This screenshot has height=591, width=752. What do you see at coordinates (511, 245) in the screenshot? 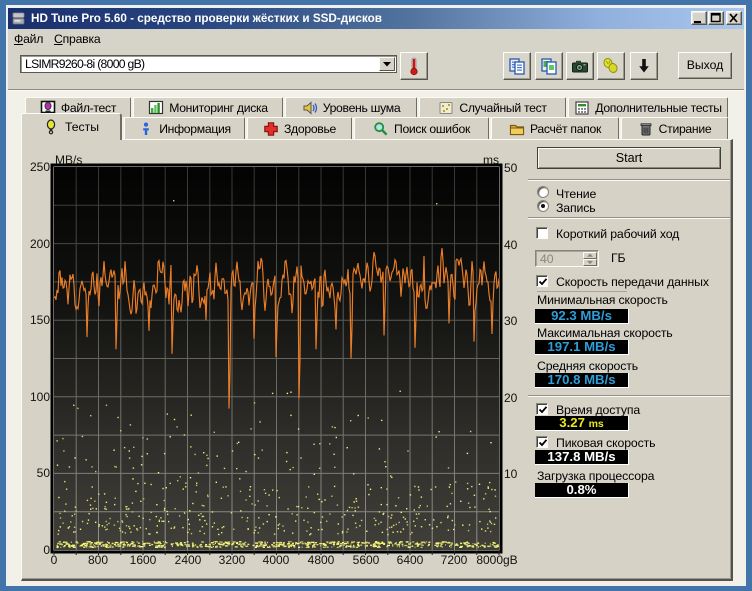
I see `svg-text: 40` at bounding box center [511, 245].